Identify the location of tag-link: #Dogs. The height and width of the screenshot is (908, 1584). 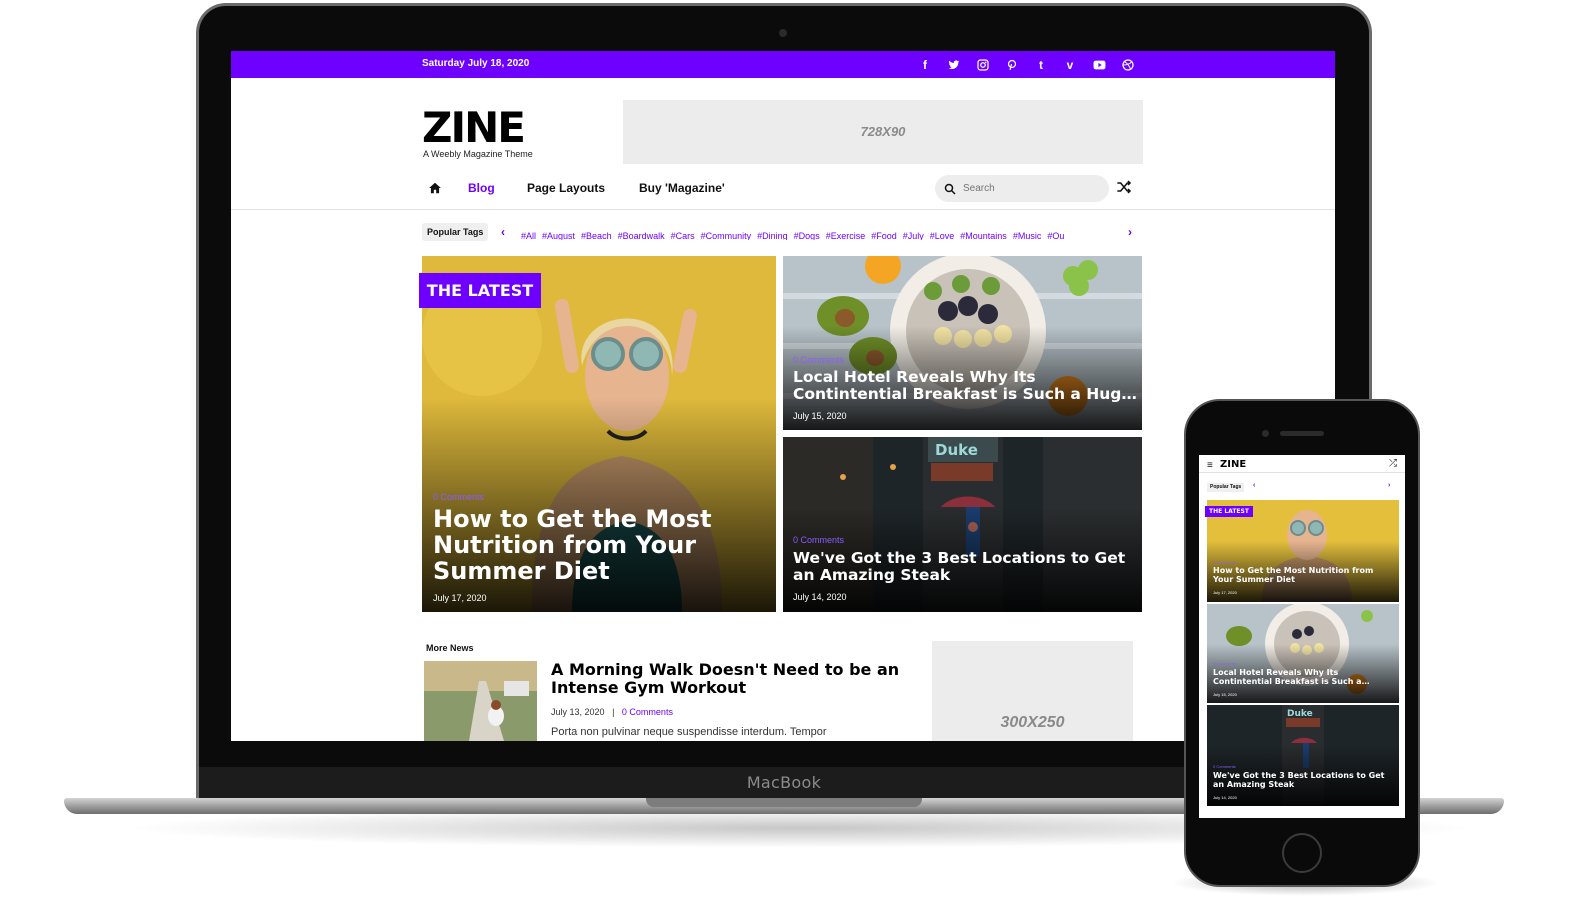
(807, 235).